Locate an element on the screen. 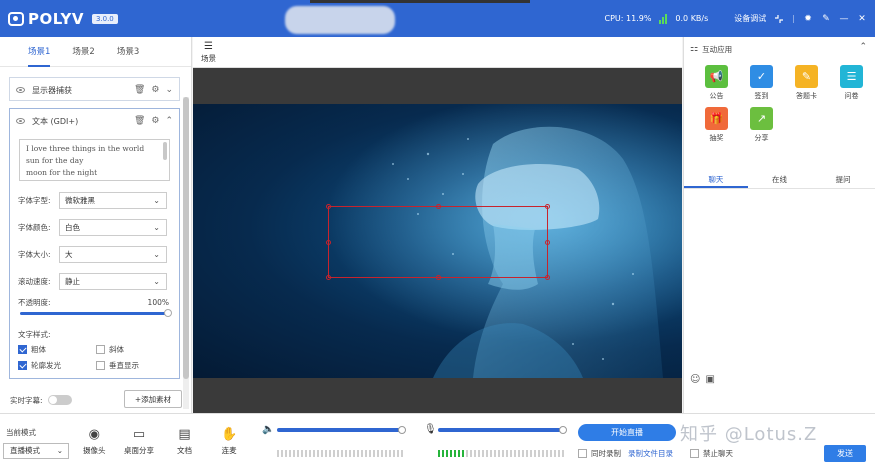 Image resolution: width=875 pixels, height=466 pixels. survey-icon: ☰ is located at coordinates (851, 76).